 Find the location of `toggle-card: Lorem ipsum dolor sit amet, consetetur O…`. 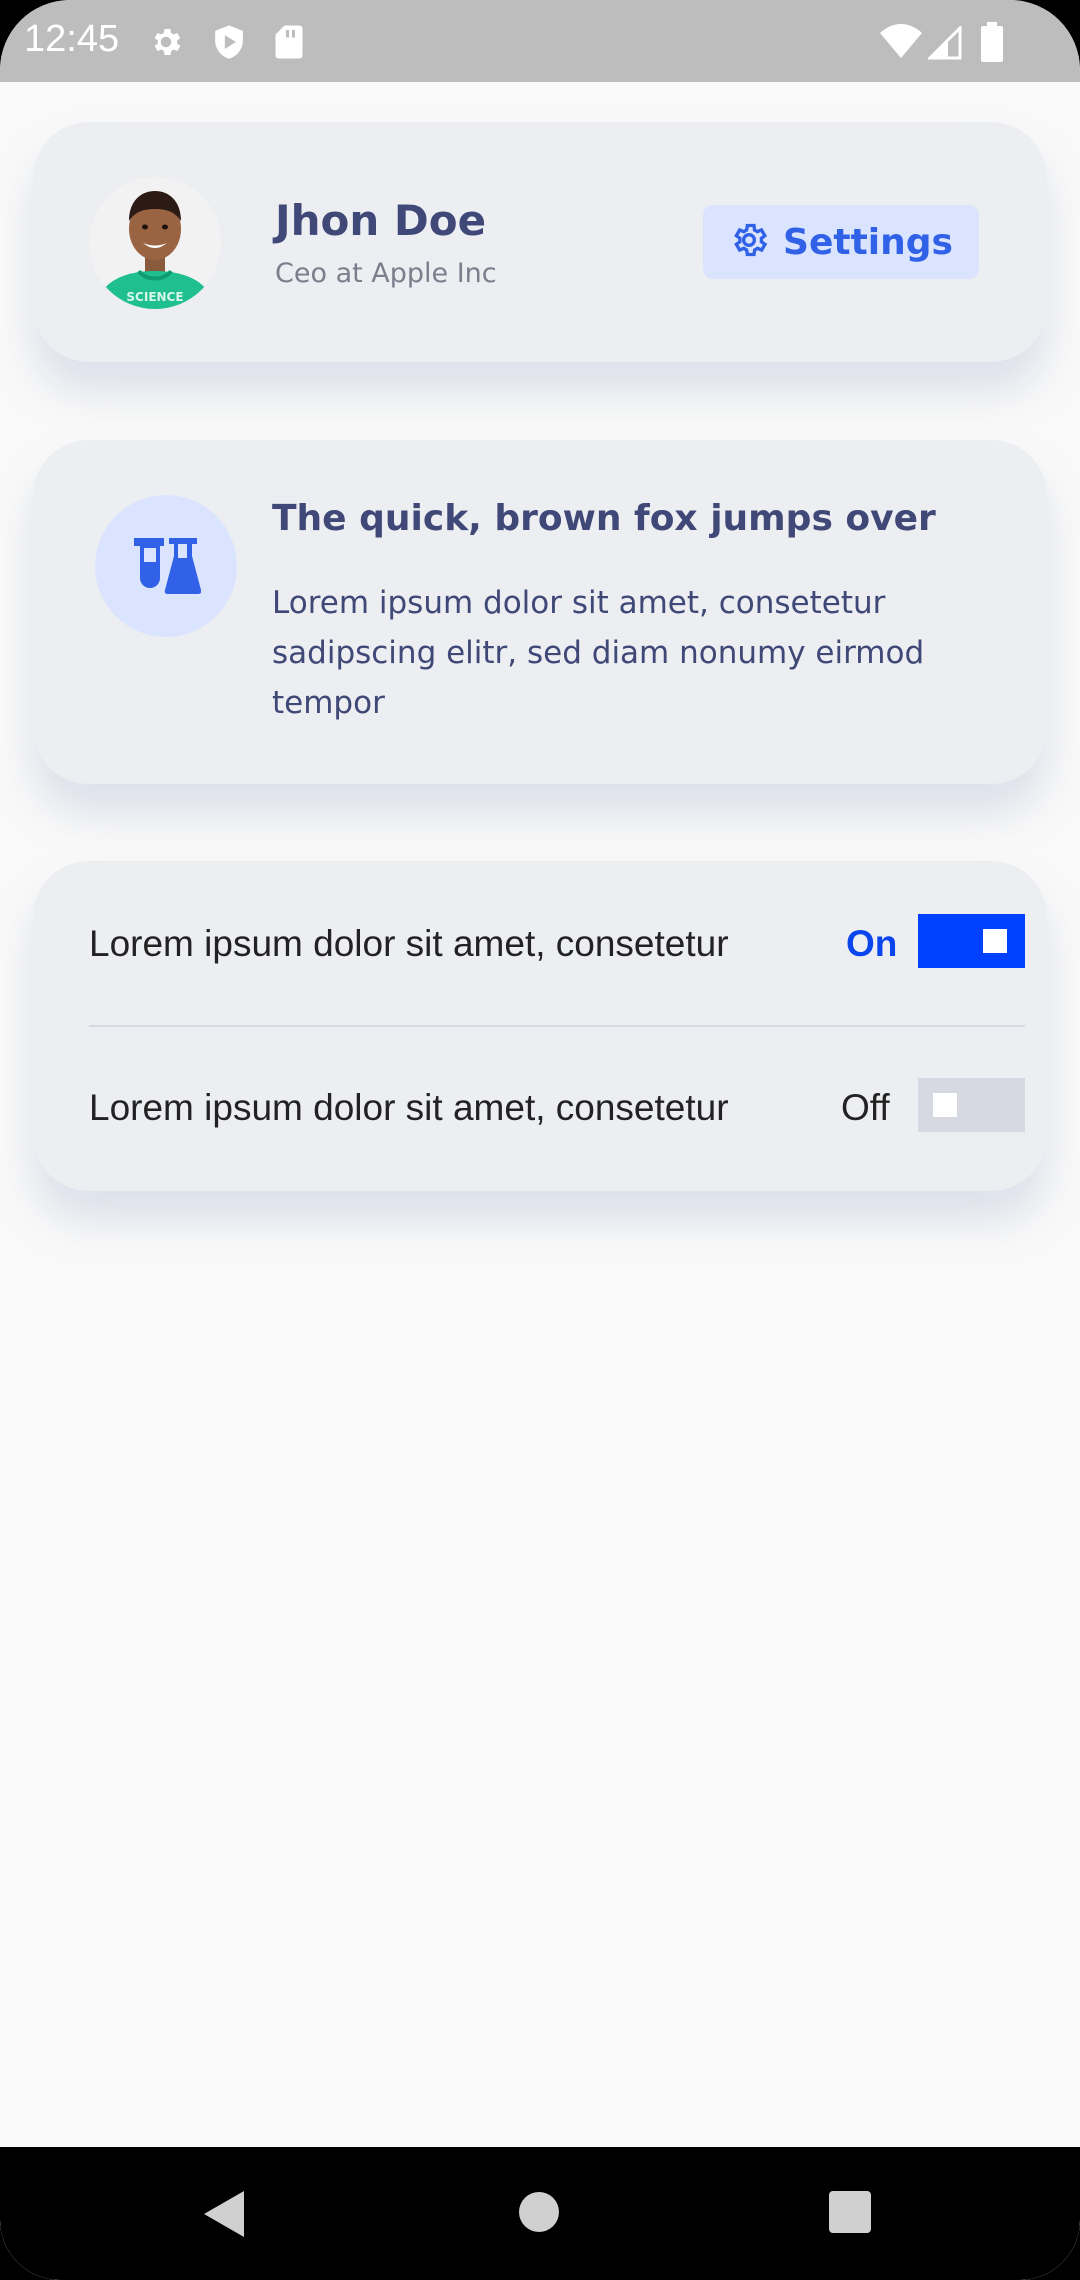

toggle-card: Lorem ipsum dolor sit amet, consetetur O… is located at coordinates (540, 1026).